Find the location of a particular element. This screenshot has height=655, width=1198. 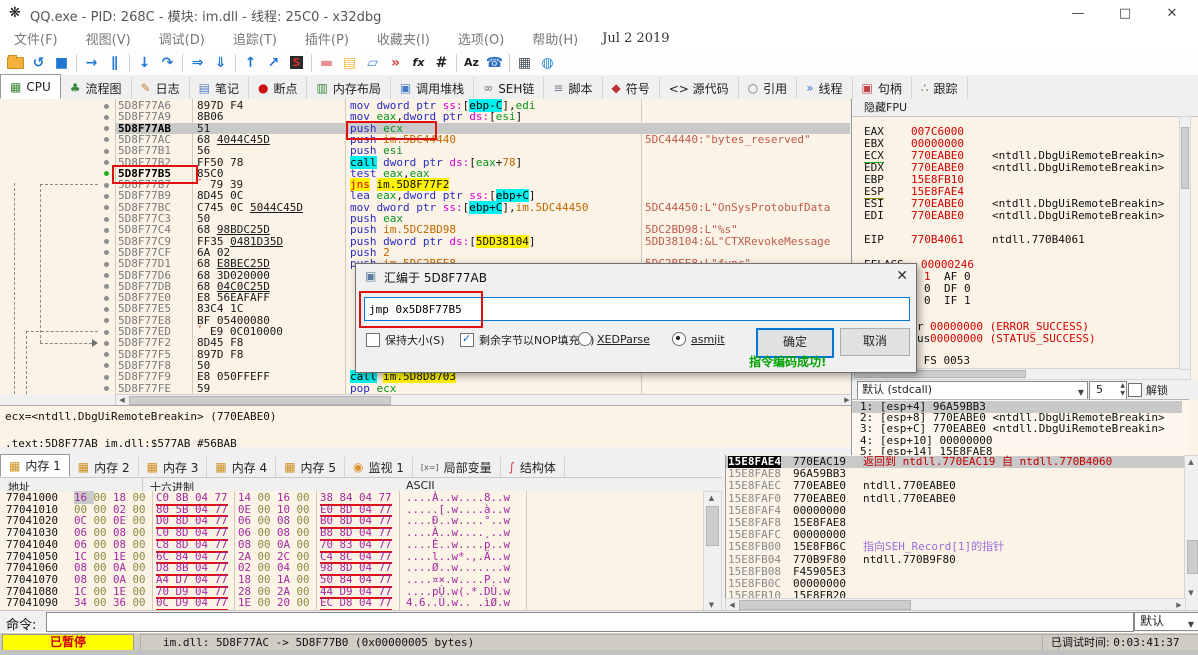

registers-vscrollbar is located at coordinates (1185, 243).